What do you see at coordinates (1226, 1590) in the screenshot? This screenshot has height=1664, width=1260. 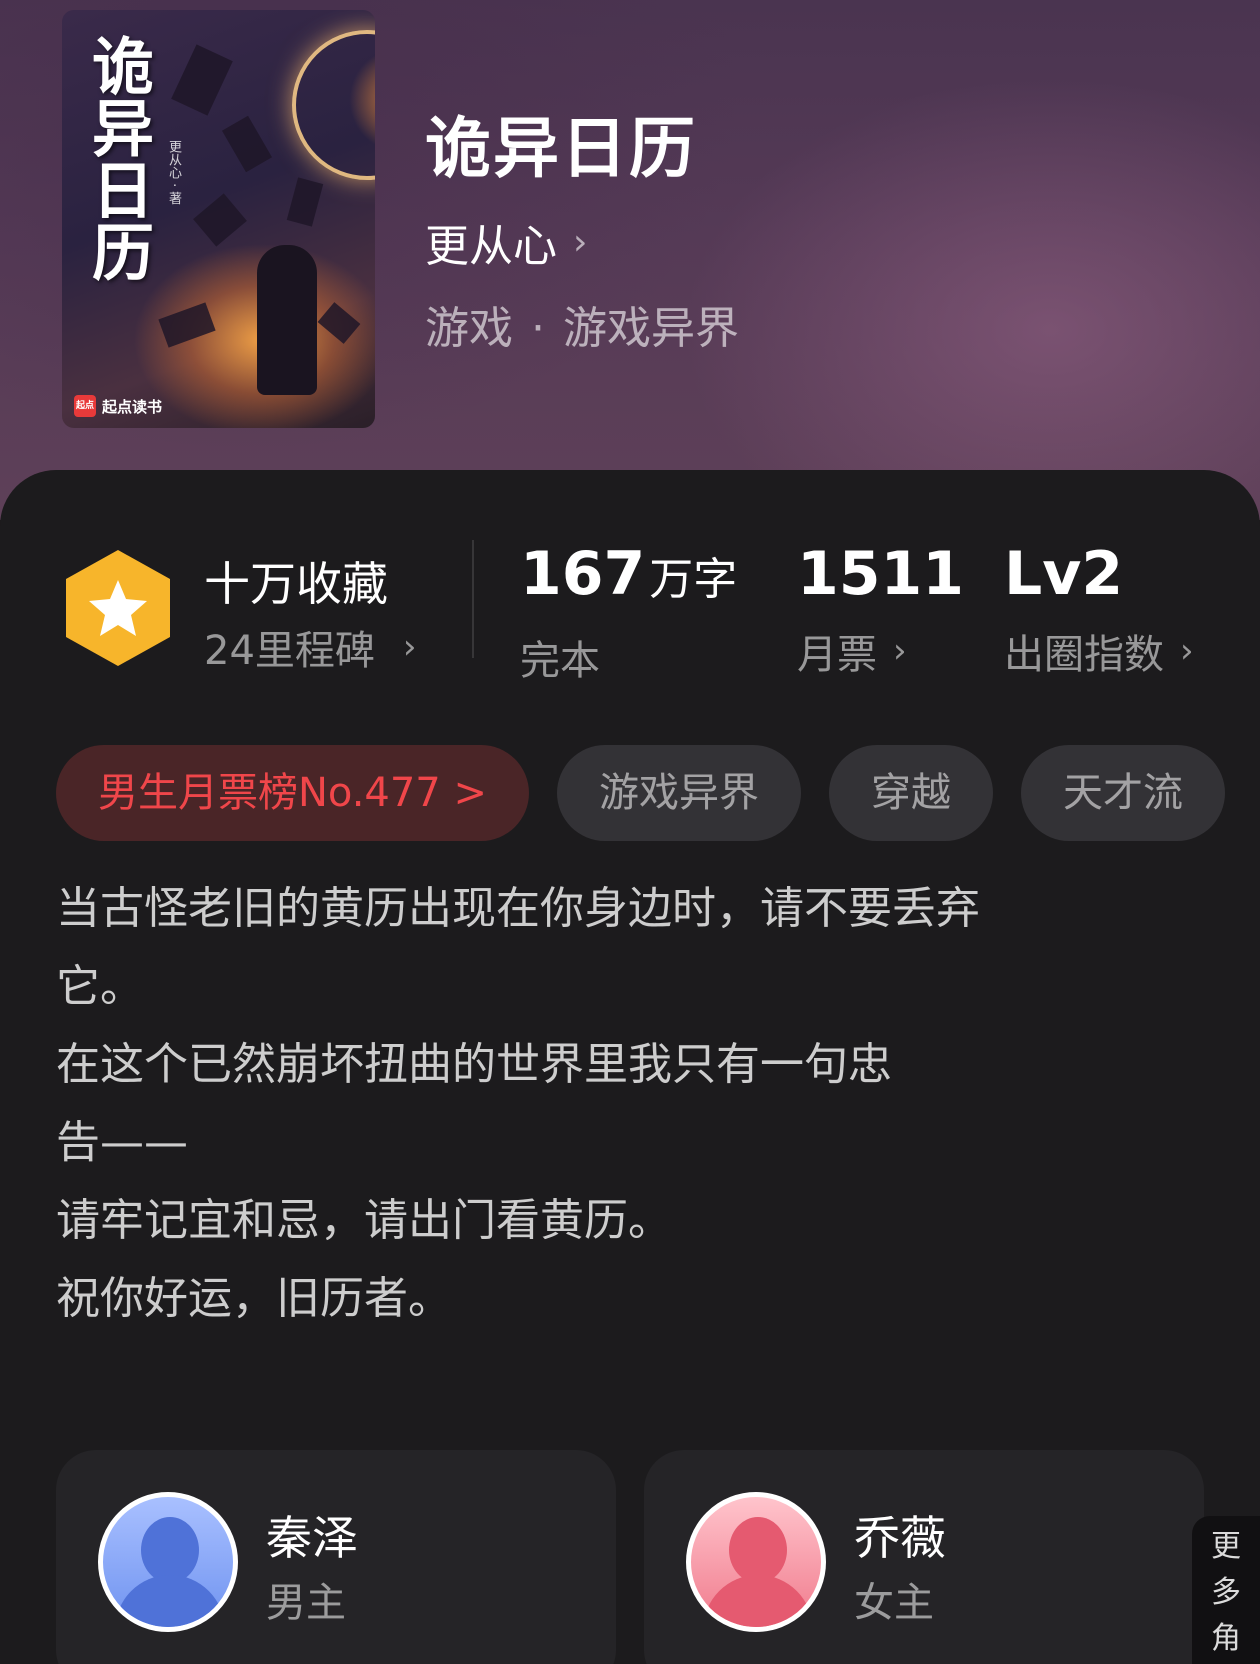 I see `more-characters-button: 更多角` at bounding box center [1226, 1590].